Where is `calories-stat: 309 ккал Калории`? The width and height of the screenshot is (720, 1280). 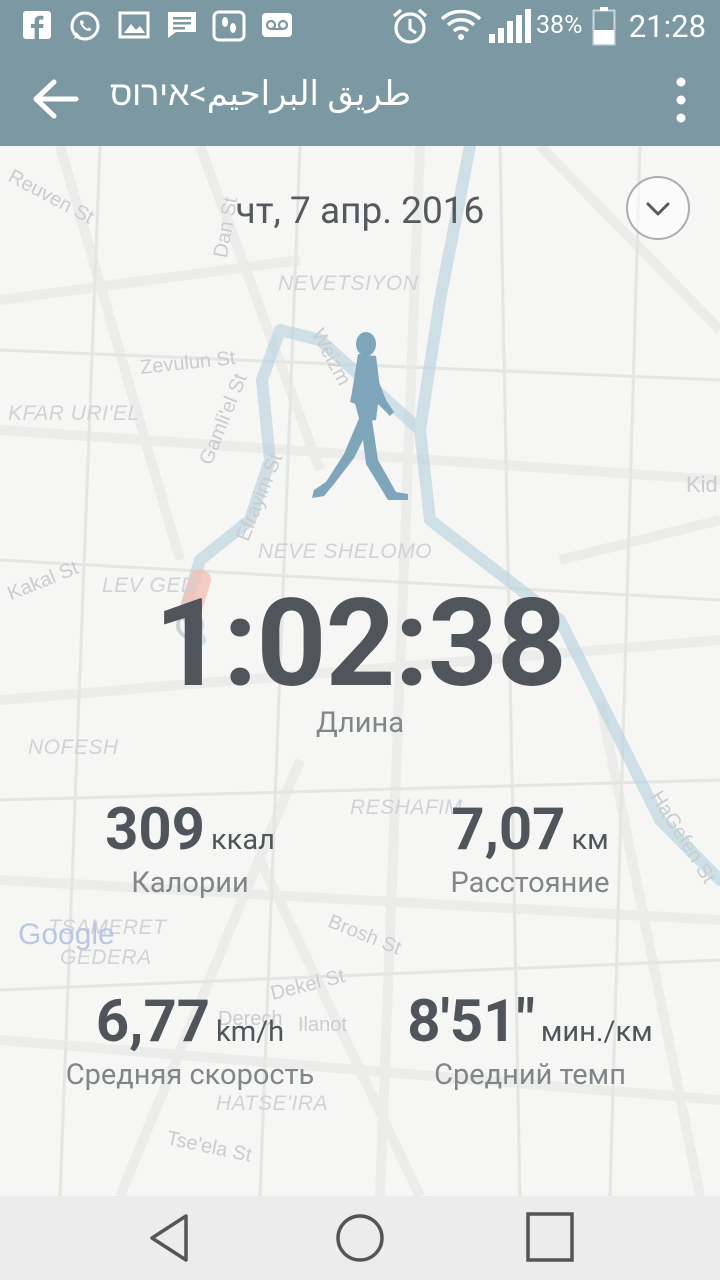 calories-stat: 309 ккал Калории is located at coordinates (190, 848).